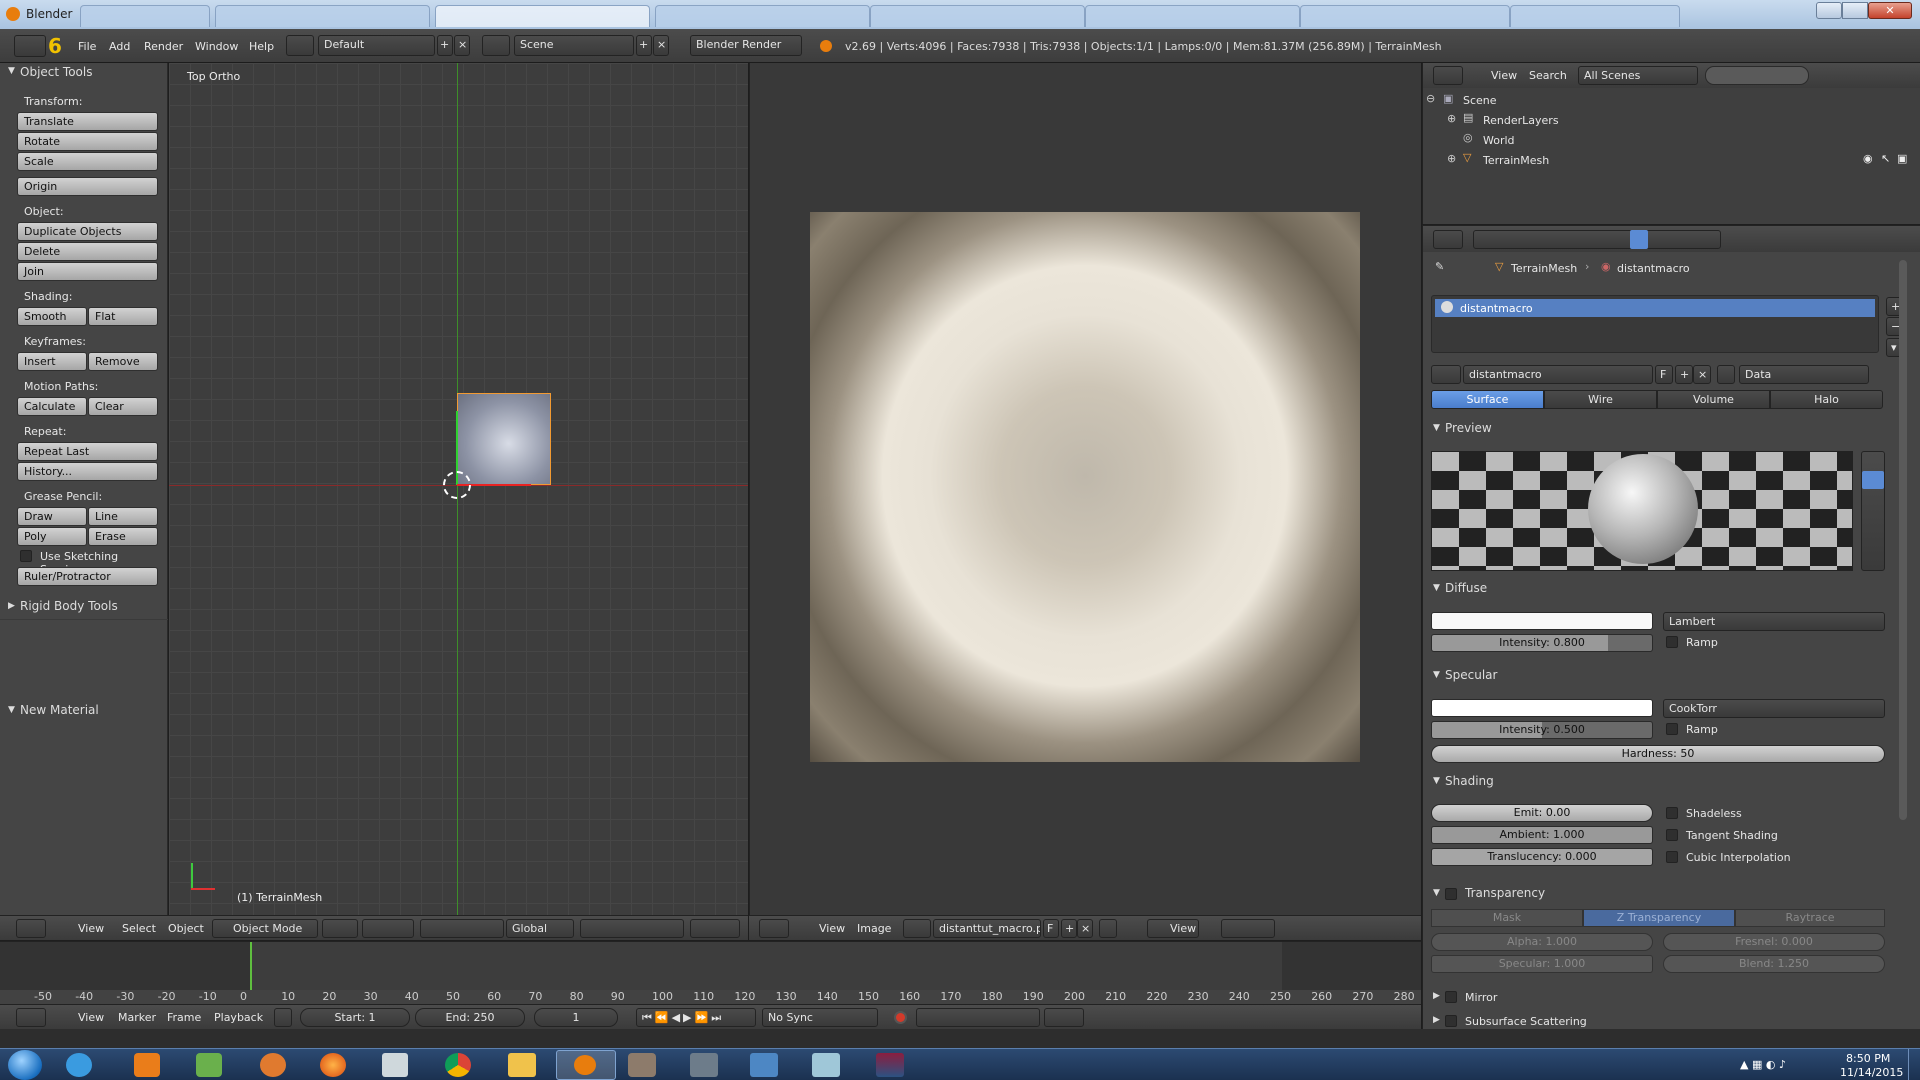  Describe the element at coordinates (1504, 75) in the screenshot. I see `menu-view-outliner: View` at that location.